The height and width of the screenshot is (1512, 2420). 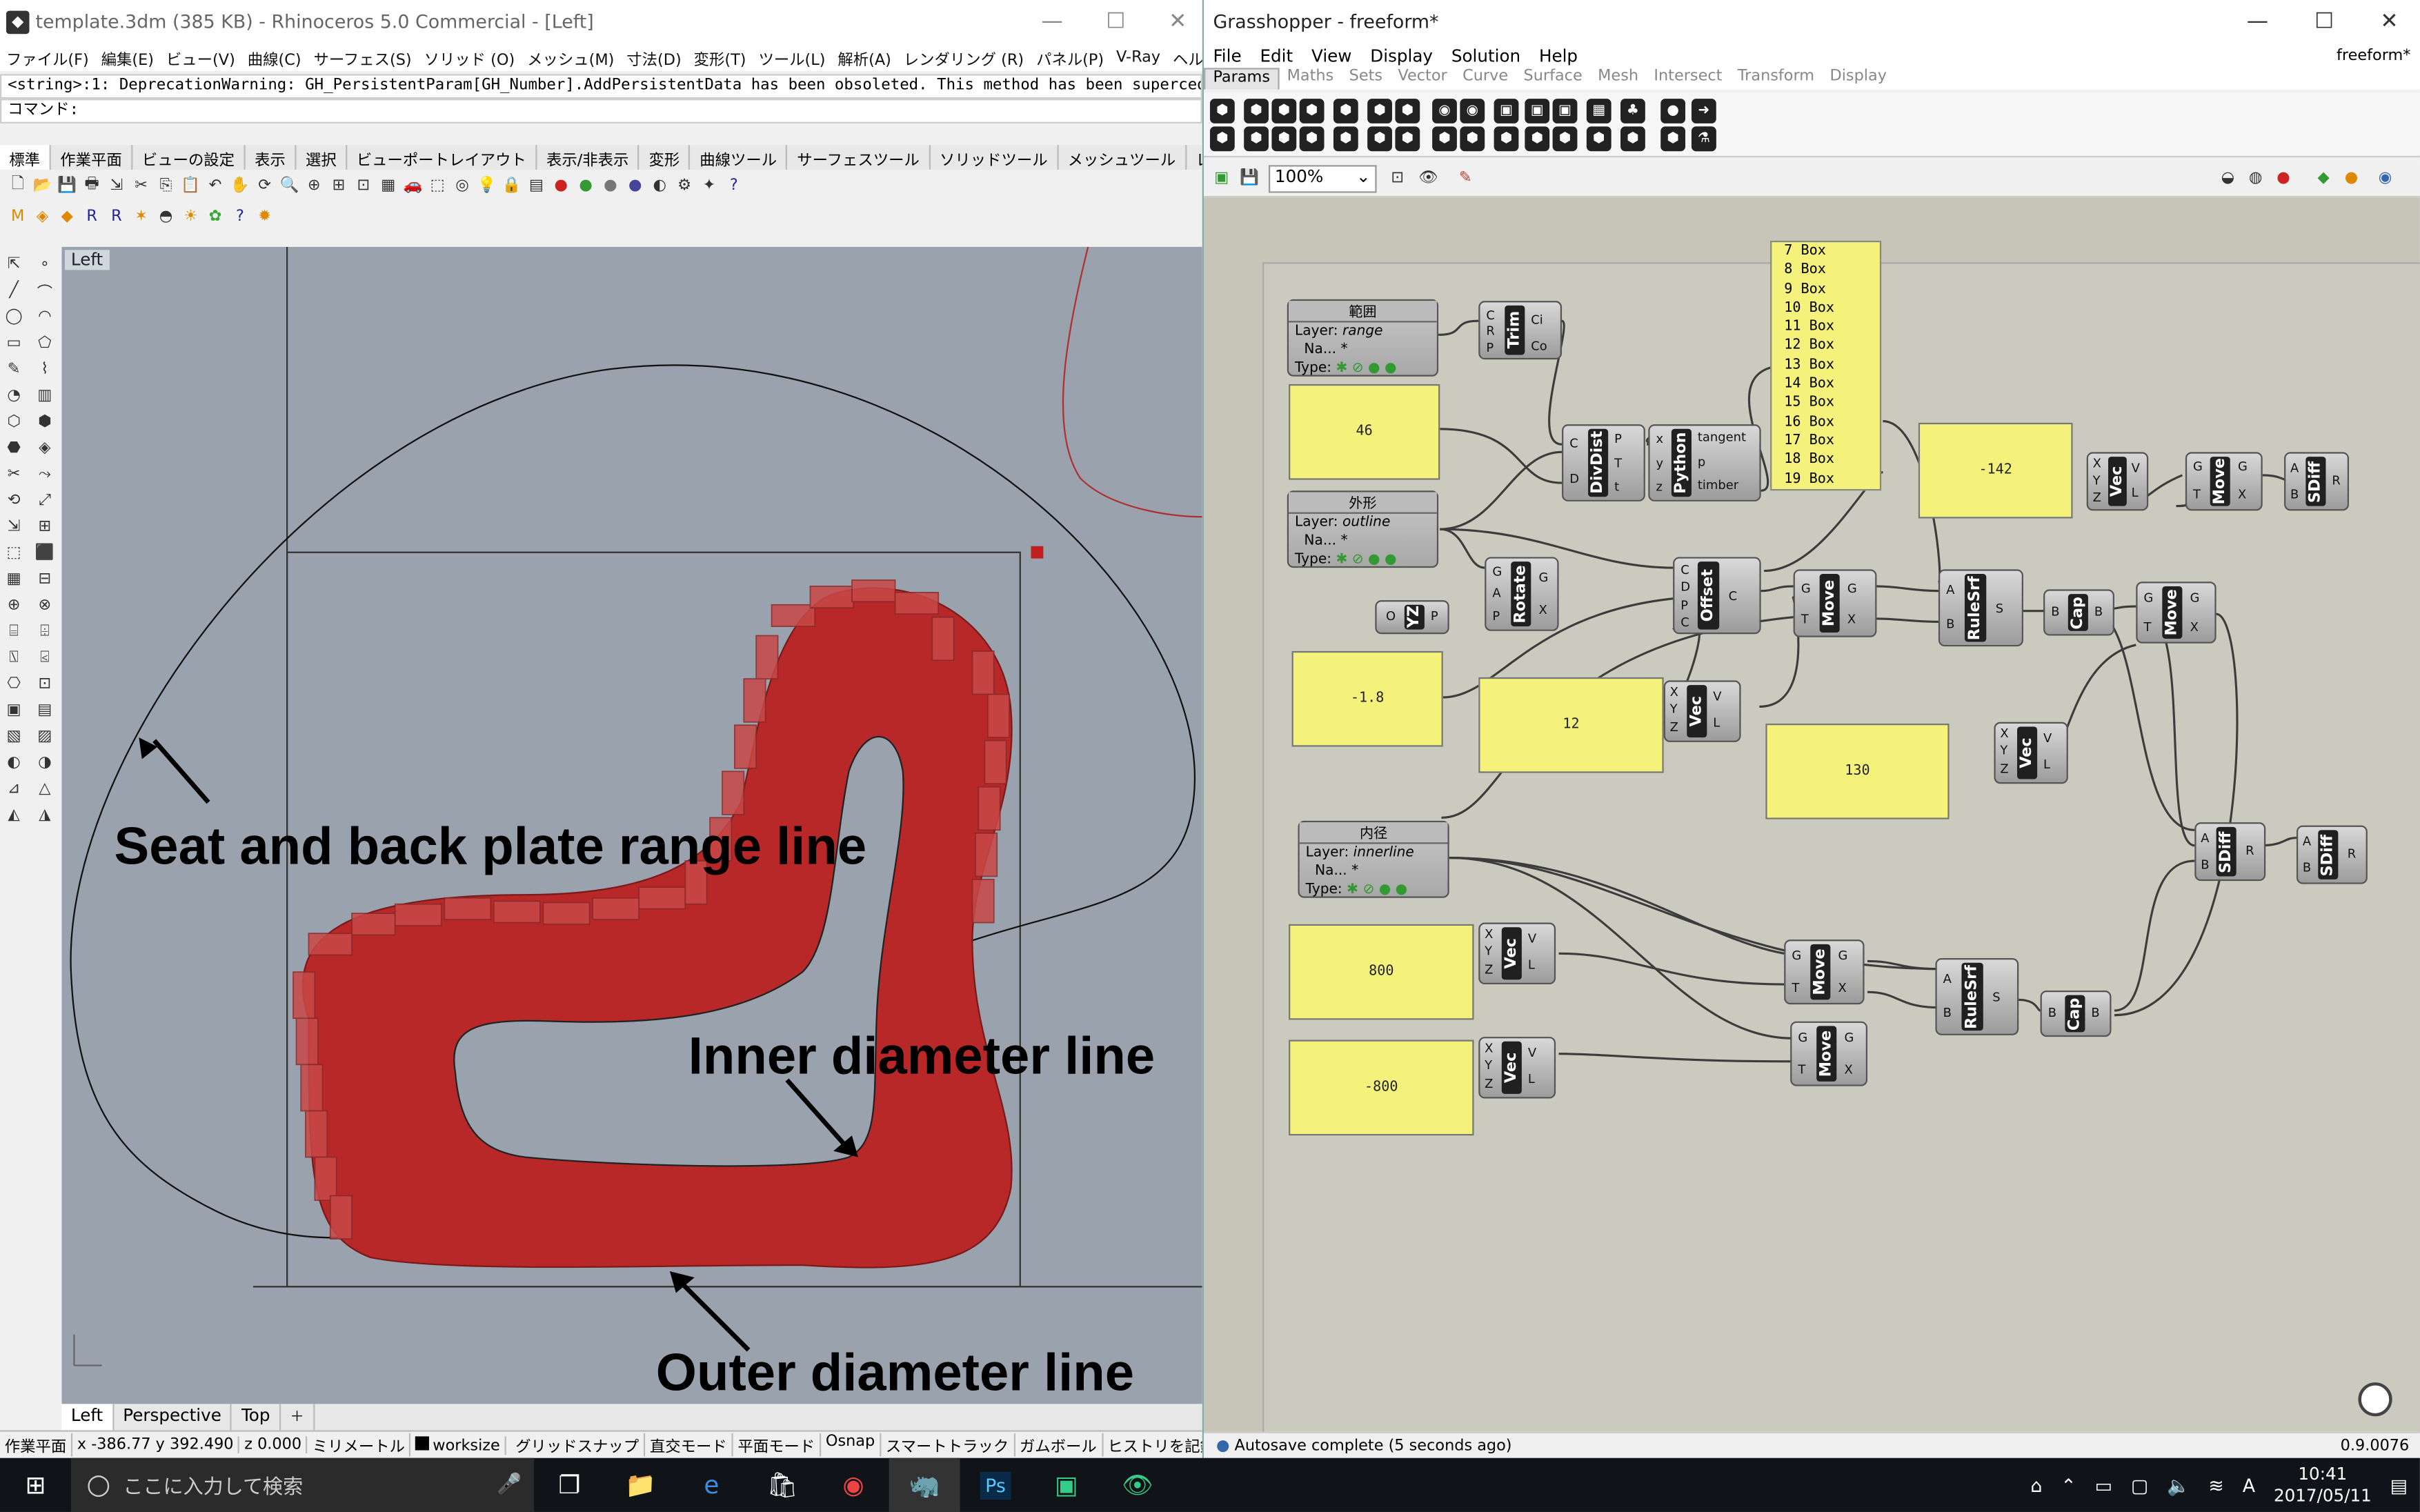 I want to click on tool-37-icon: ▨, so click(x=45, y=736).